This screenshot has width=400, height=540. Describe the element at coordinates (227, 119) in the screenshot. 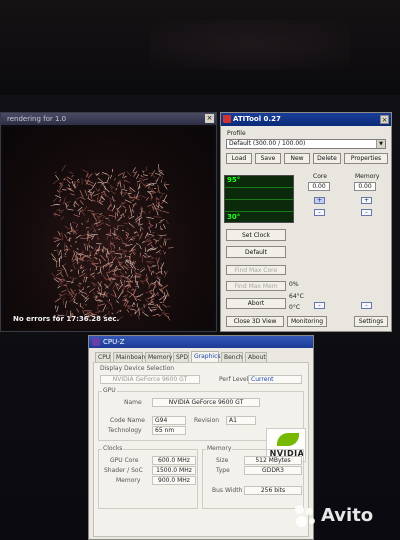

I see `atitool-app-icon` at that location.